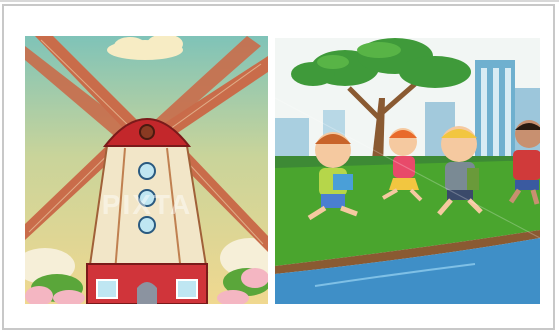 Image resolution: width=559 pixels, height=331 pixels. Describe the element at coordinates (147, 204) in the screenshot. I see `watermark: PIXTA` at that location.